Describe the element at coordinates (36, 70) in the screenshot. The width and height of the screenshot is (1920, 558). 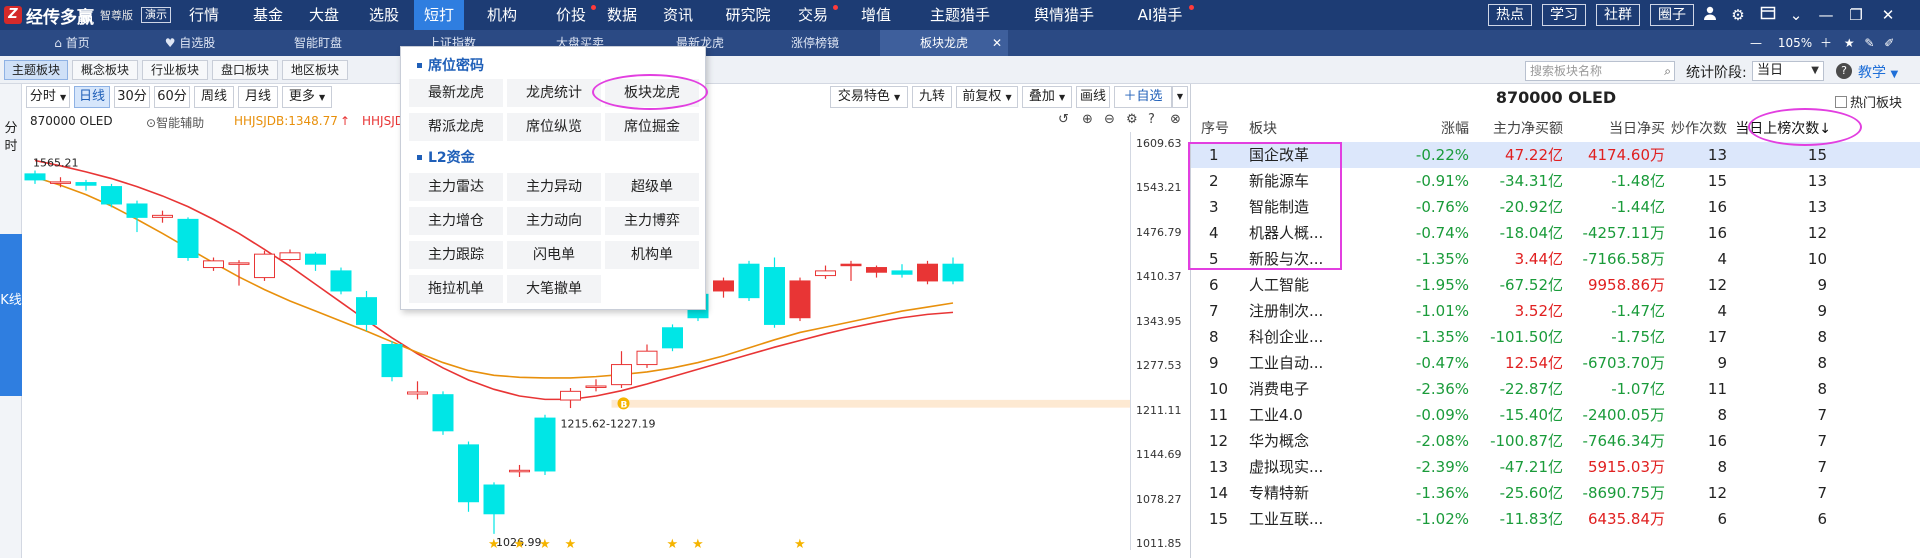
I see `tab-theme-board: 主题板块` at that location.